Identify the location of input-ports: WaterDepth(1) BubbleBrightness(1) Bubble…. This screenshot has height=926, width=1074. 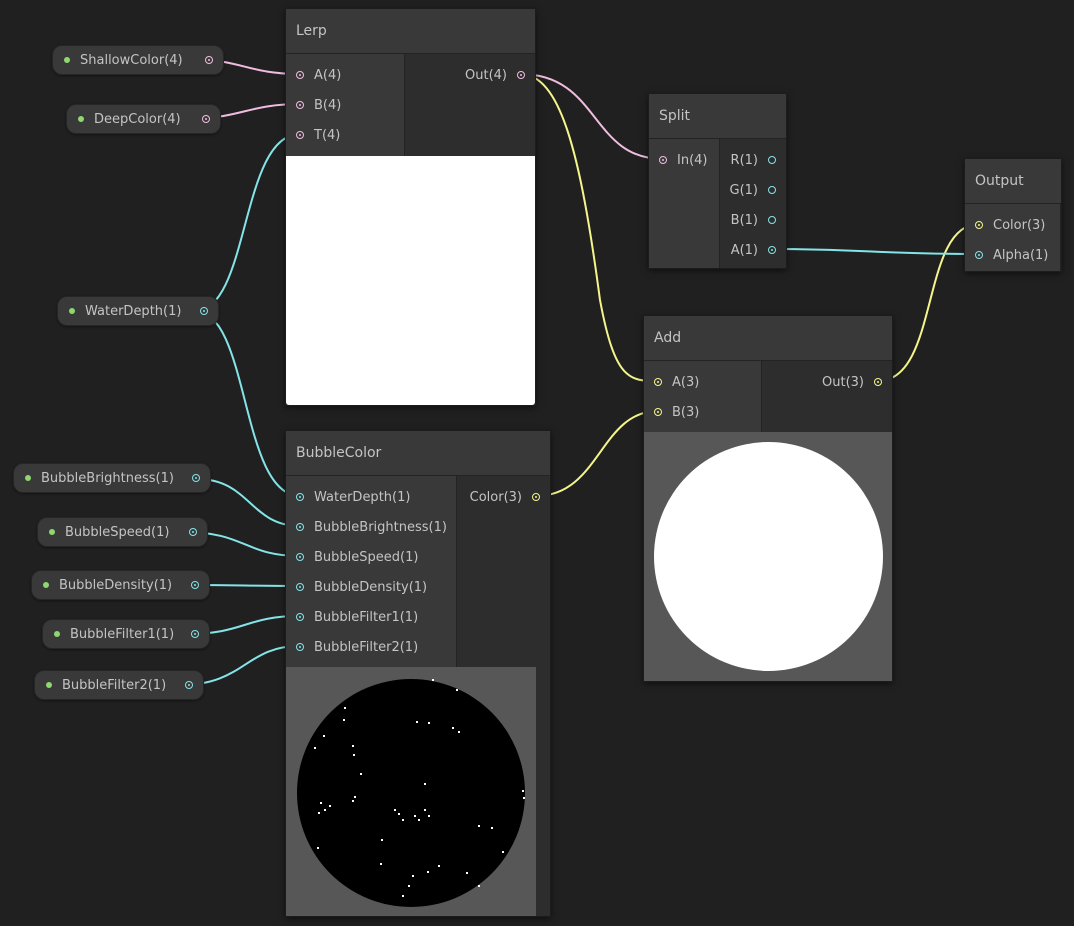
(371, 571).